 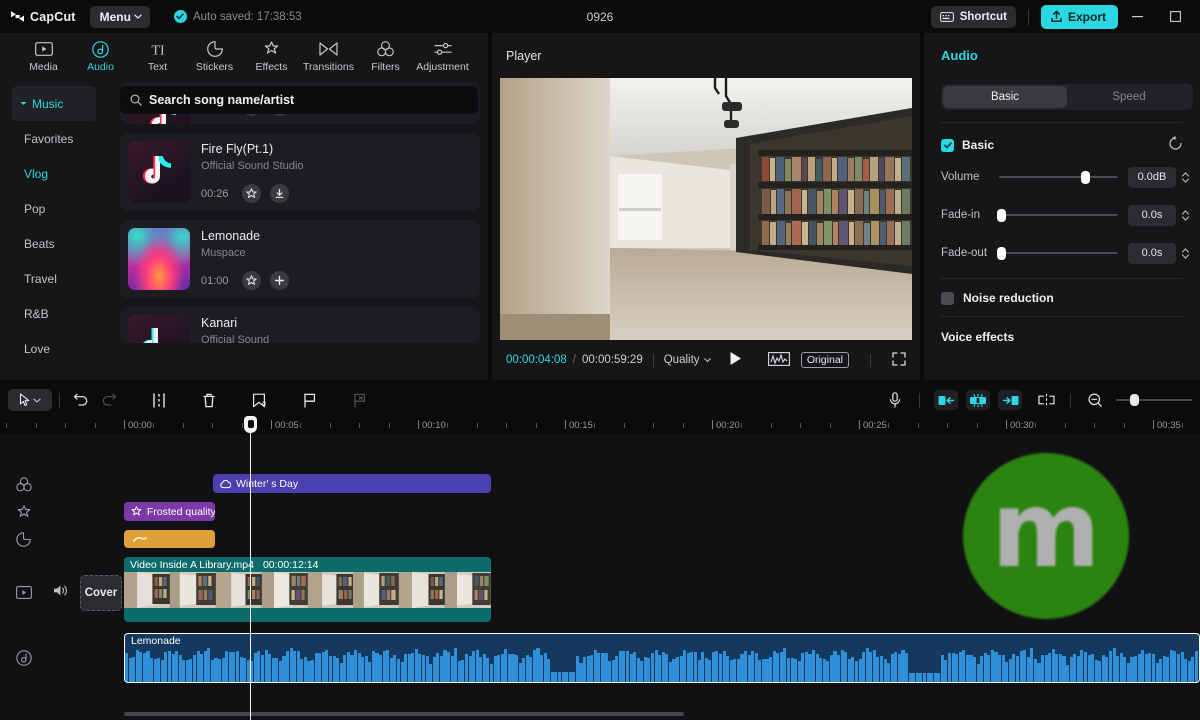 I want to click on shortcut-button: Shortcut, so click(x=973, y=16).